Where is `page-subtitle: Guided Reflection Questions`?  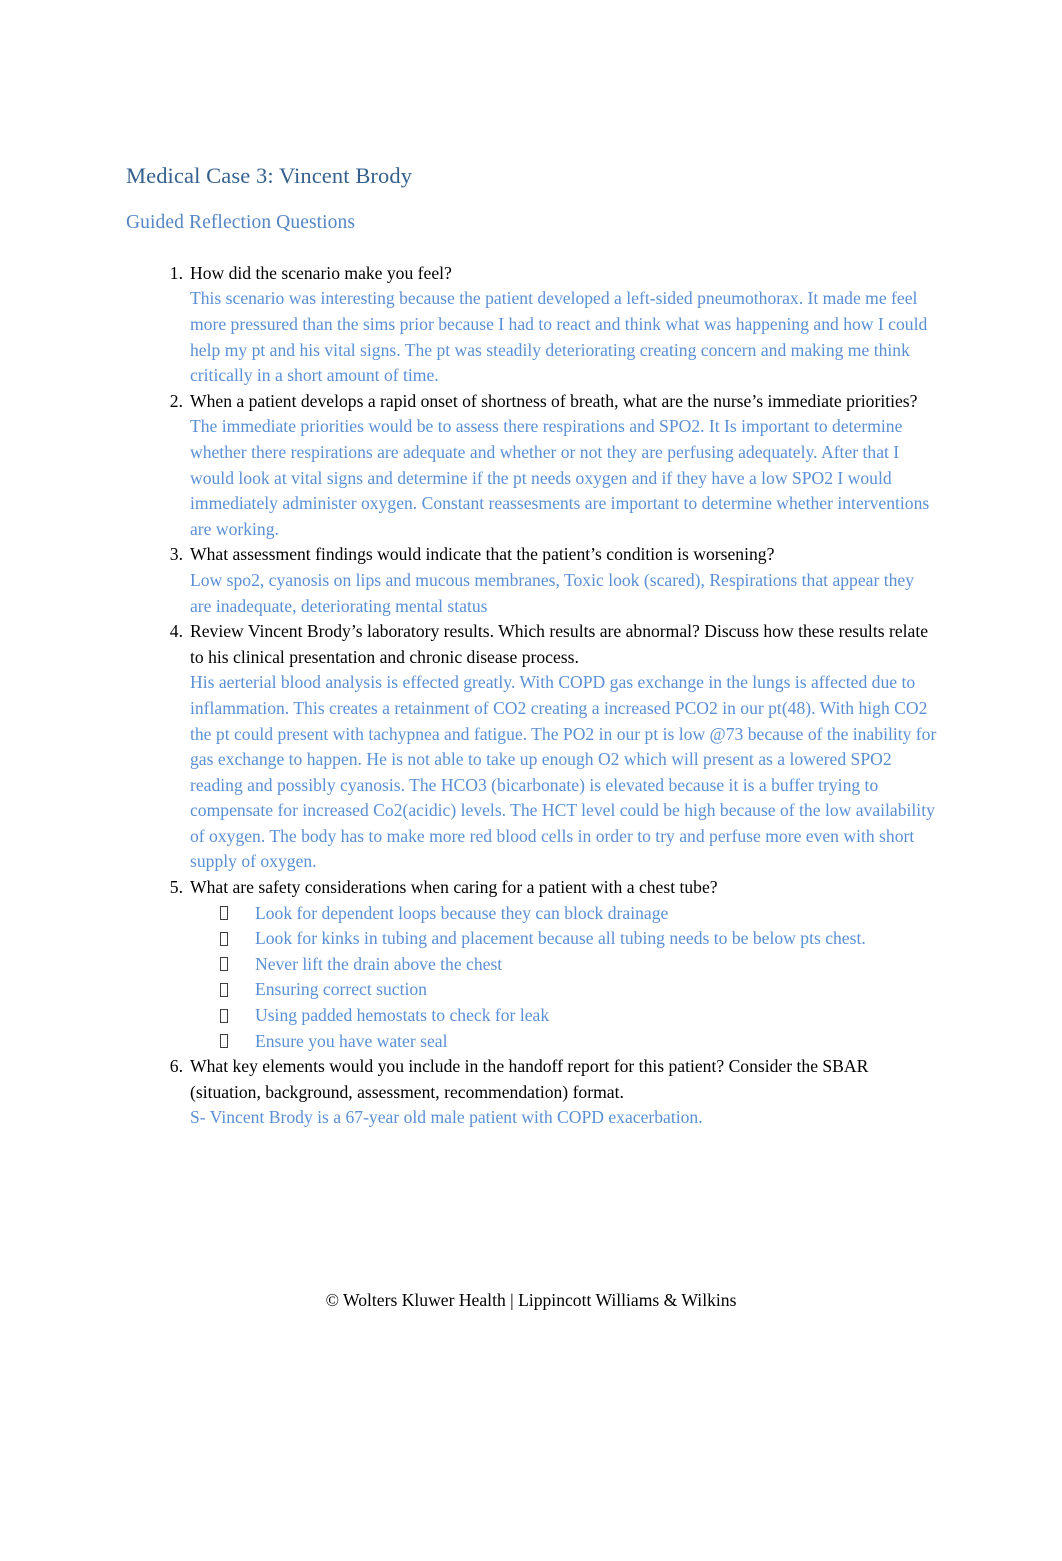
page-subtitle: Guided Reflection Questions is located at coordinates (241, 223).